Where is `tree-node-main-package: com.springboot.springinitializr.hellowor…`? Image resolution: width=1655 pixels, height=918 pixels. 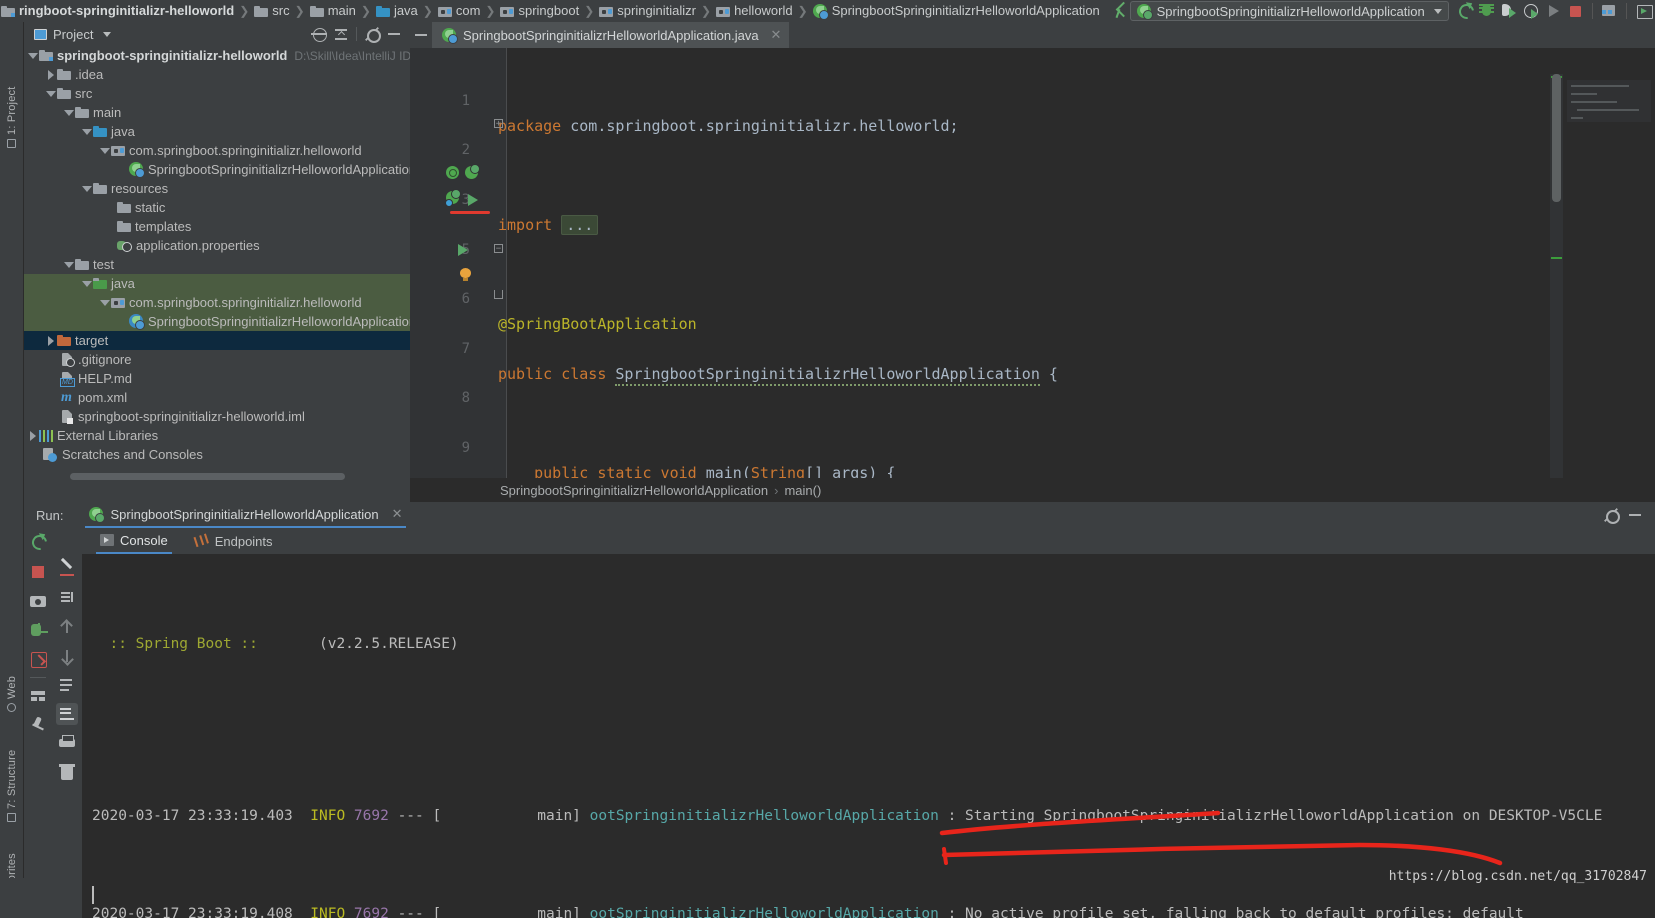 tree-node-main-package: com.springboot.springinitializr.hellowor… is located at coordinates (217, 150).